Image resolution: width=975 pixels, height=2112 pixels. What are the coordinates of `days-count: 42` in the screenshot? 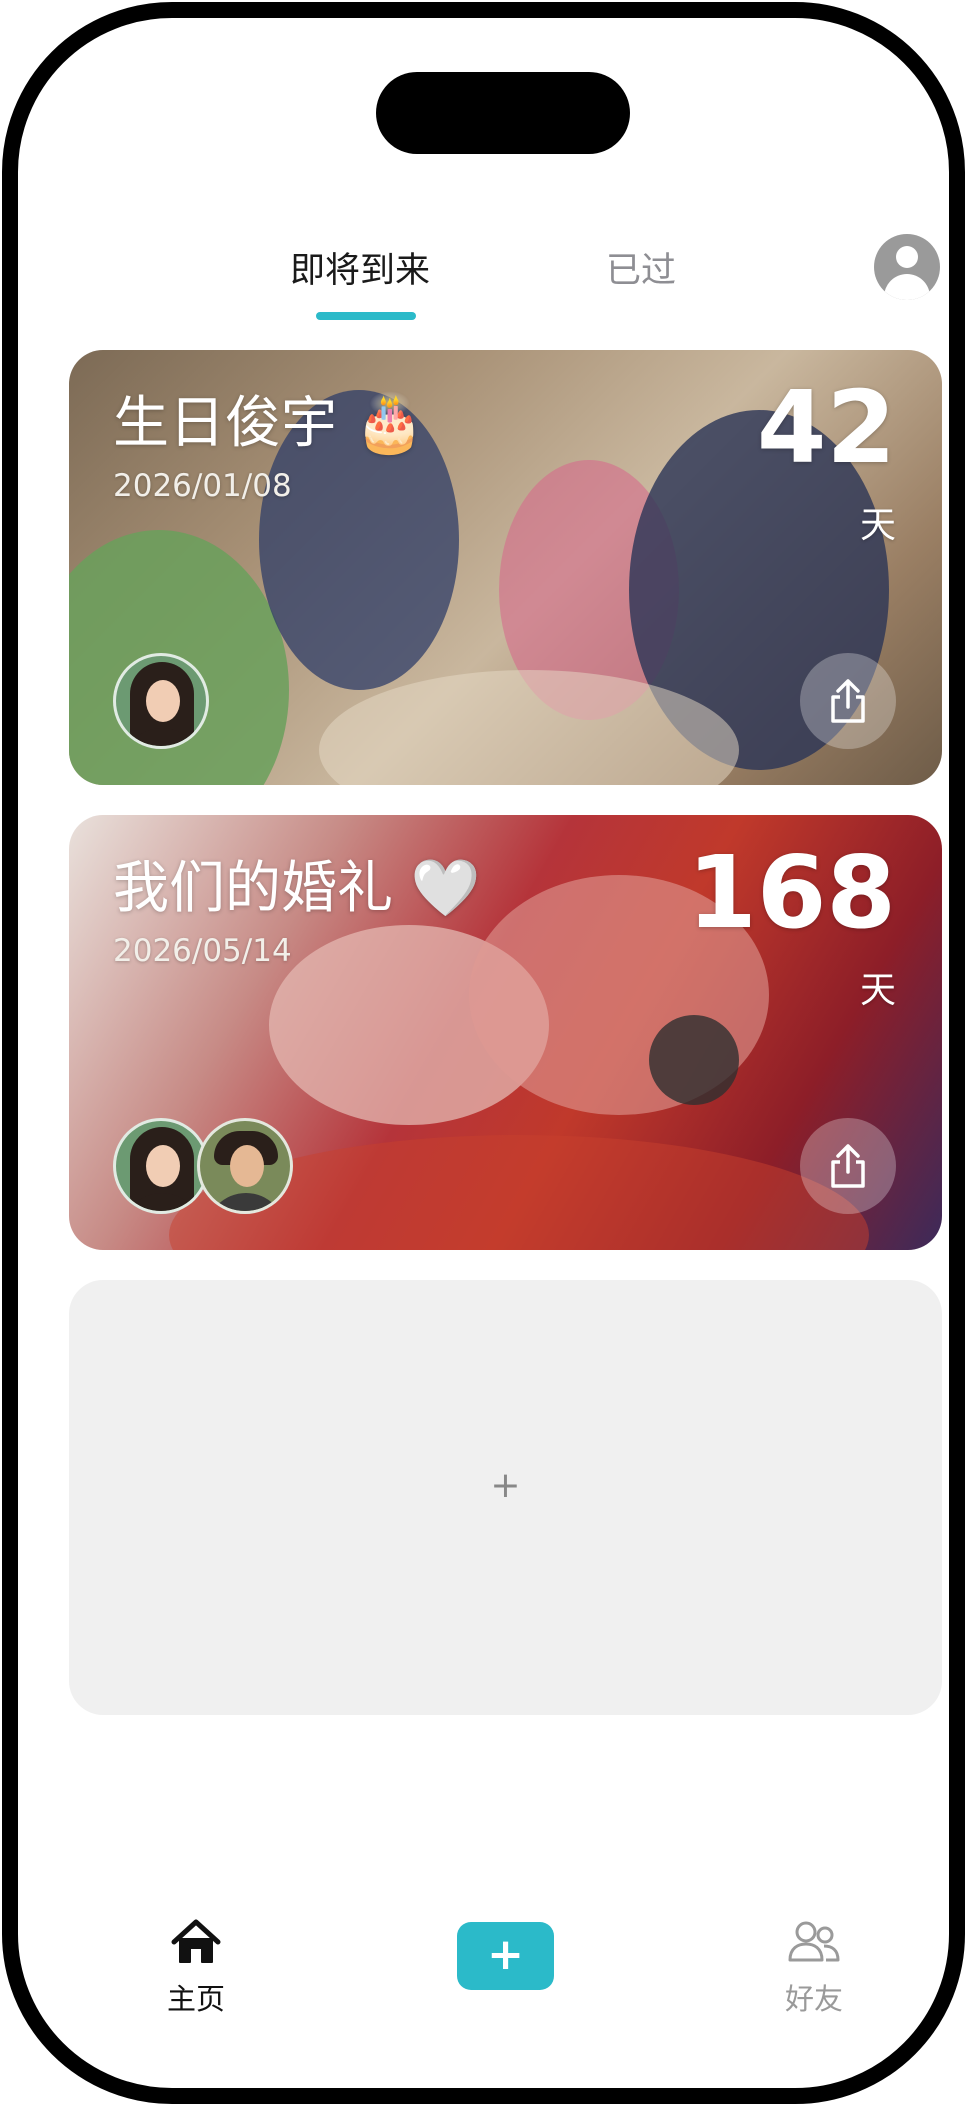 It's located at (826, 427).